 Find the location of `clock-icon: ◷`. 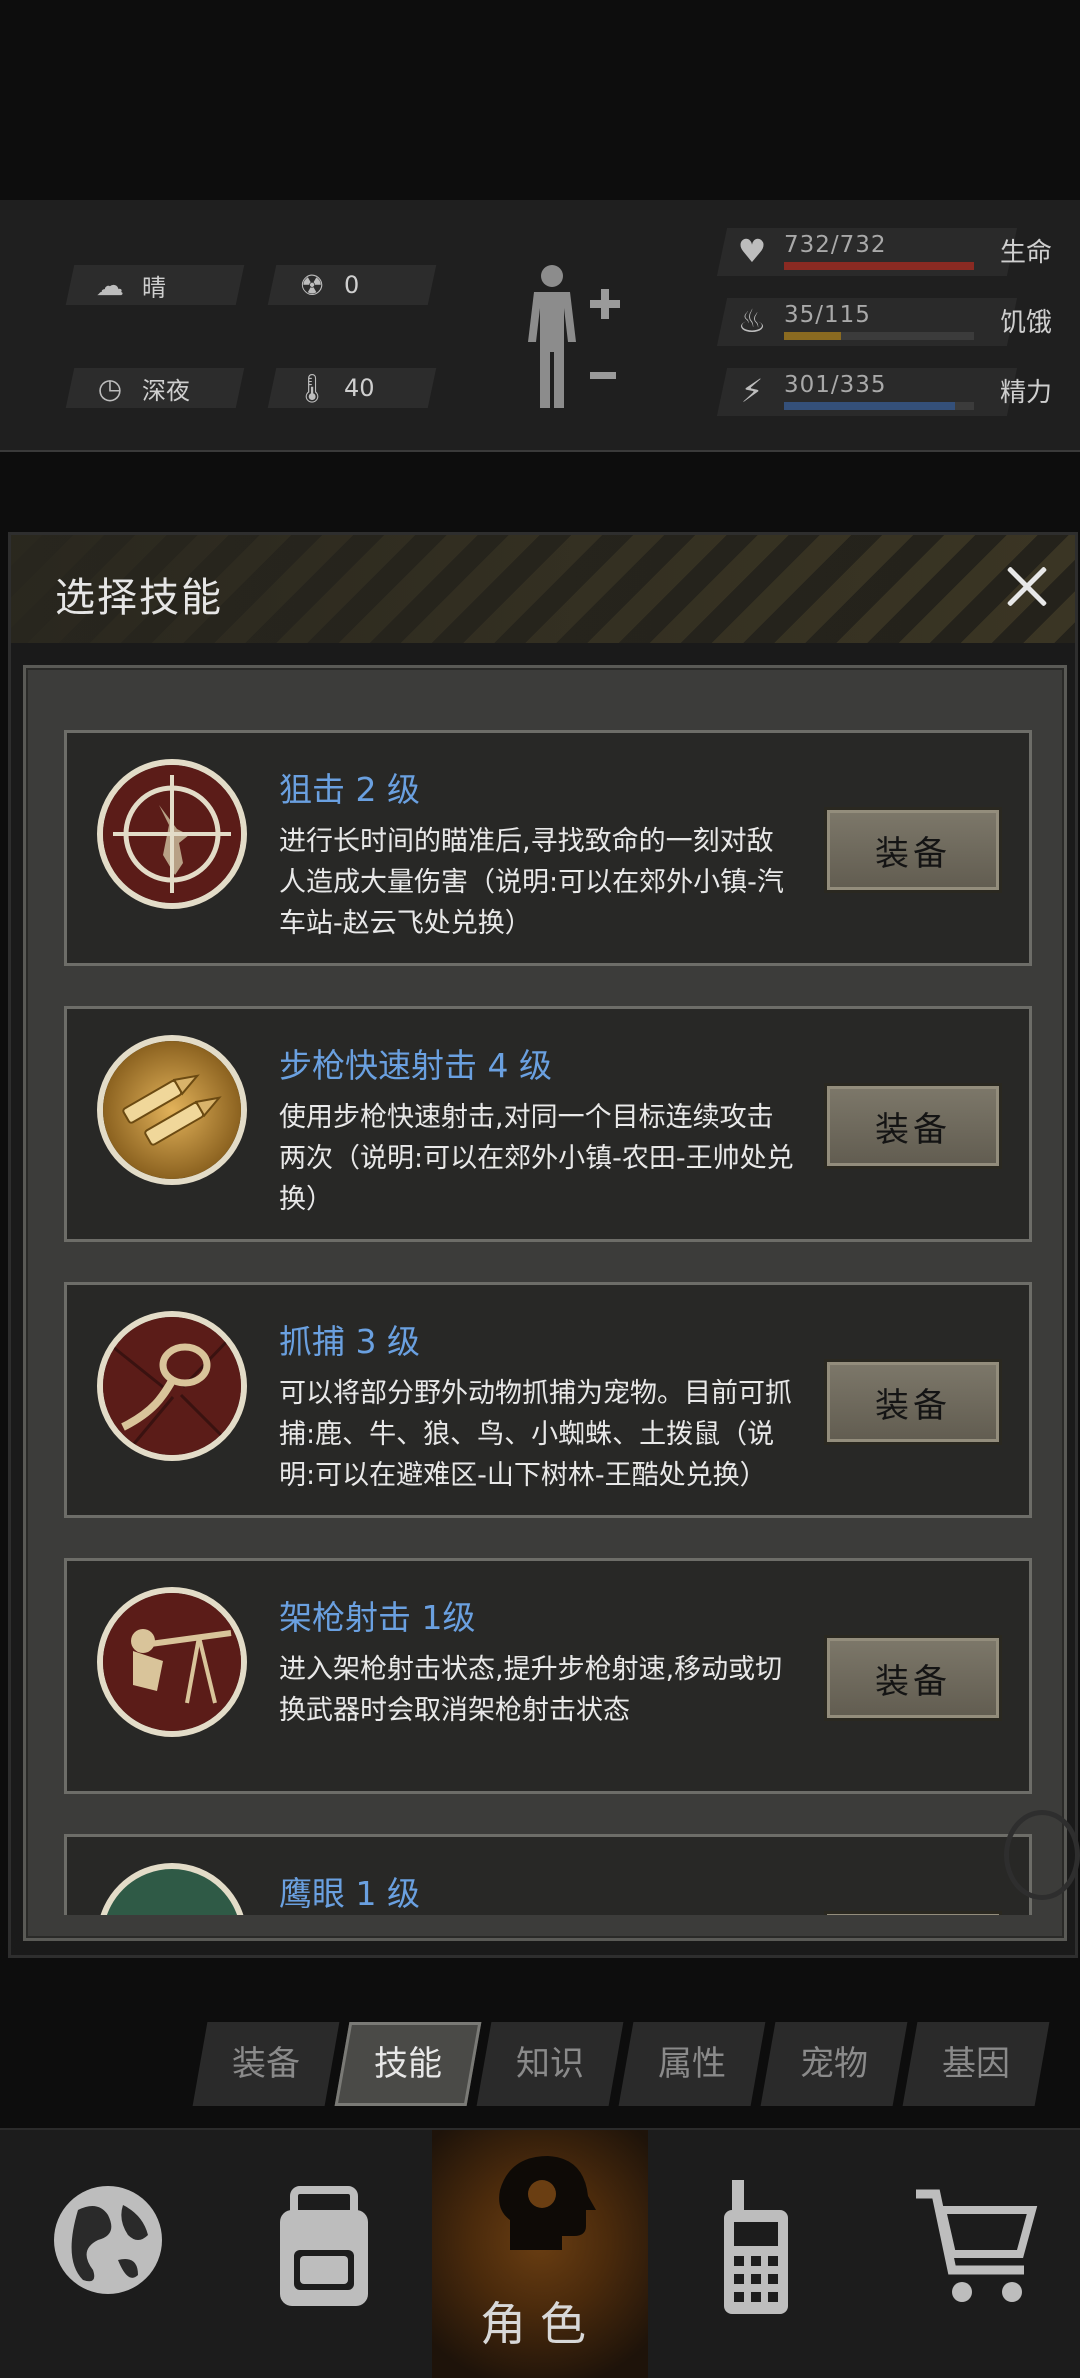

clock-icon: ◷ is located at coordinates (110, 388).